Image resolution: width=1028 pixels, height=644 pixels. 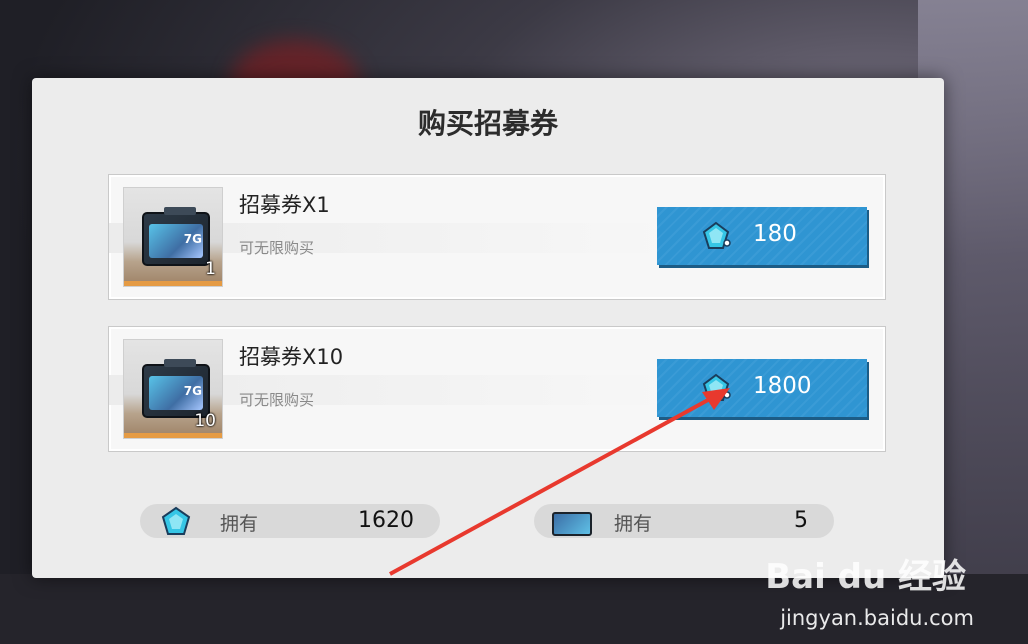 What do you see at coordinates (865, 577) in the screenshot?
I see `watermark-logo: Bai du 经验` at bounding box center [865, 577].